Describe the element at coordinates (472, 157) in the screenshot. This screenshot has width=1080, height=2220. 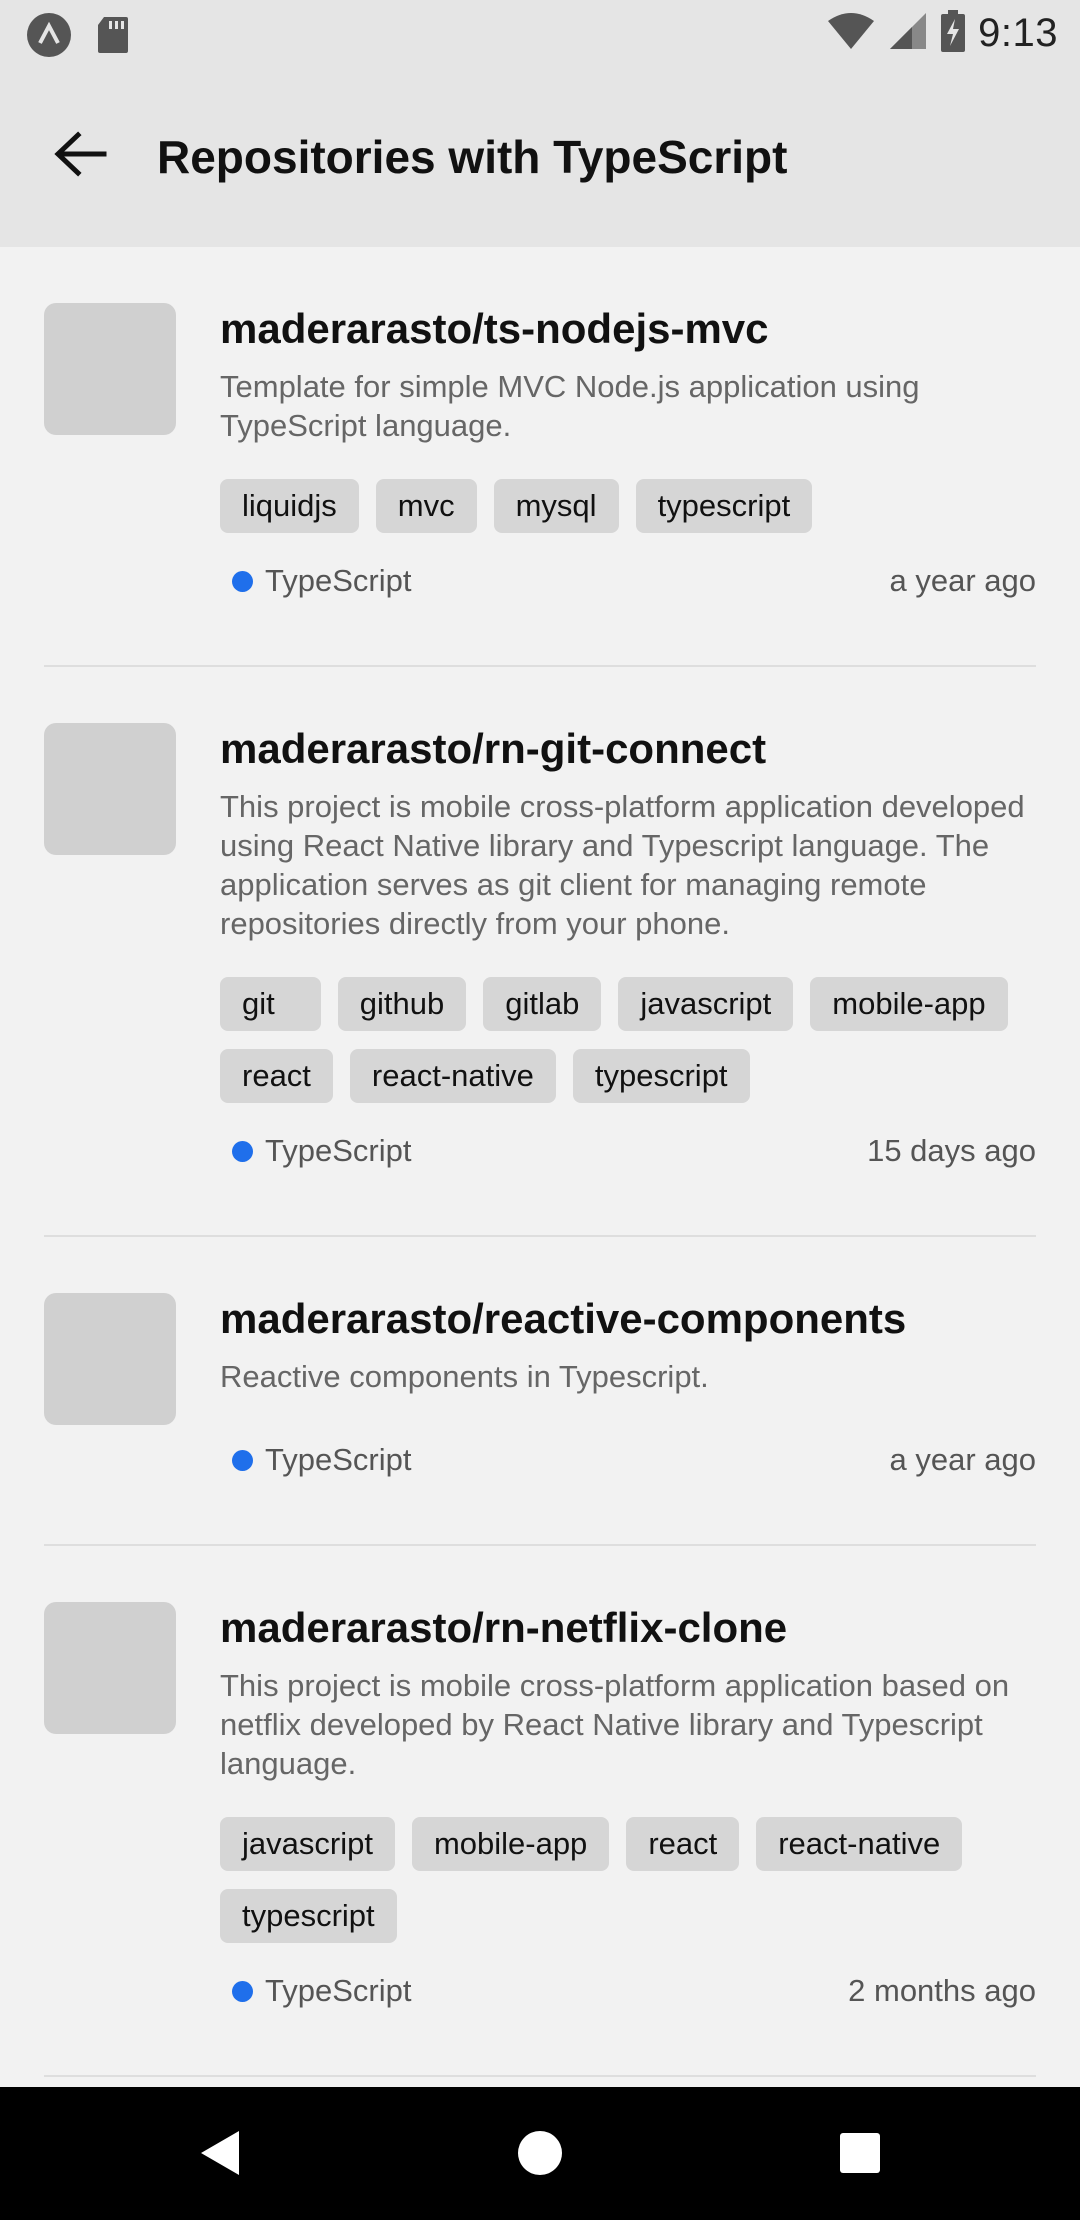
I see `page-title: Repositories with TypeScript` at that location.